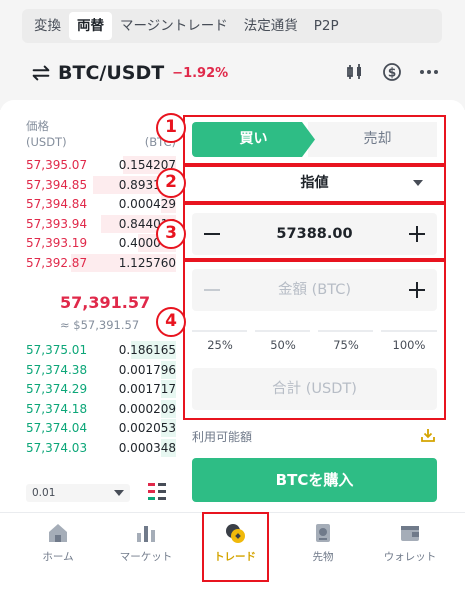 Image resolution: width=465 pixels, height=595 pixels. What do you see at coordinates (147, 408) in the screenshot?
I see `order-qty: 0.000209` at bounding box center [147, 408].